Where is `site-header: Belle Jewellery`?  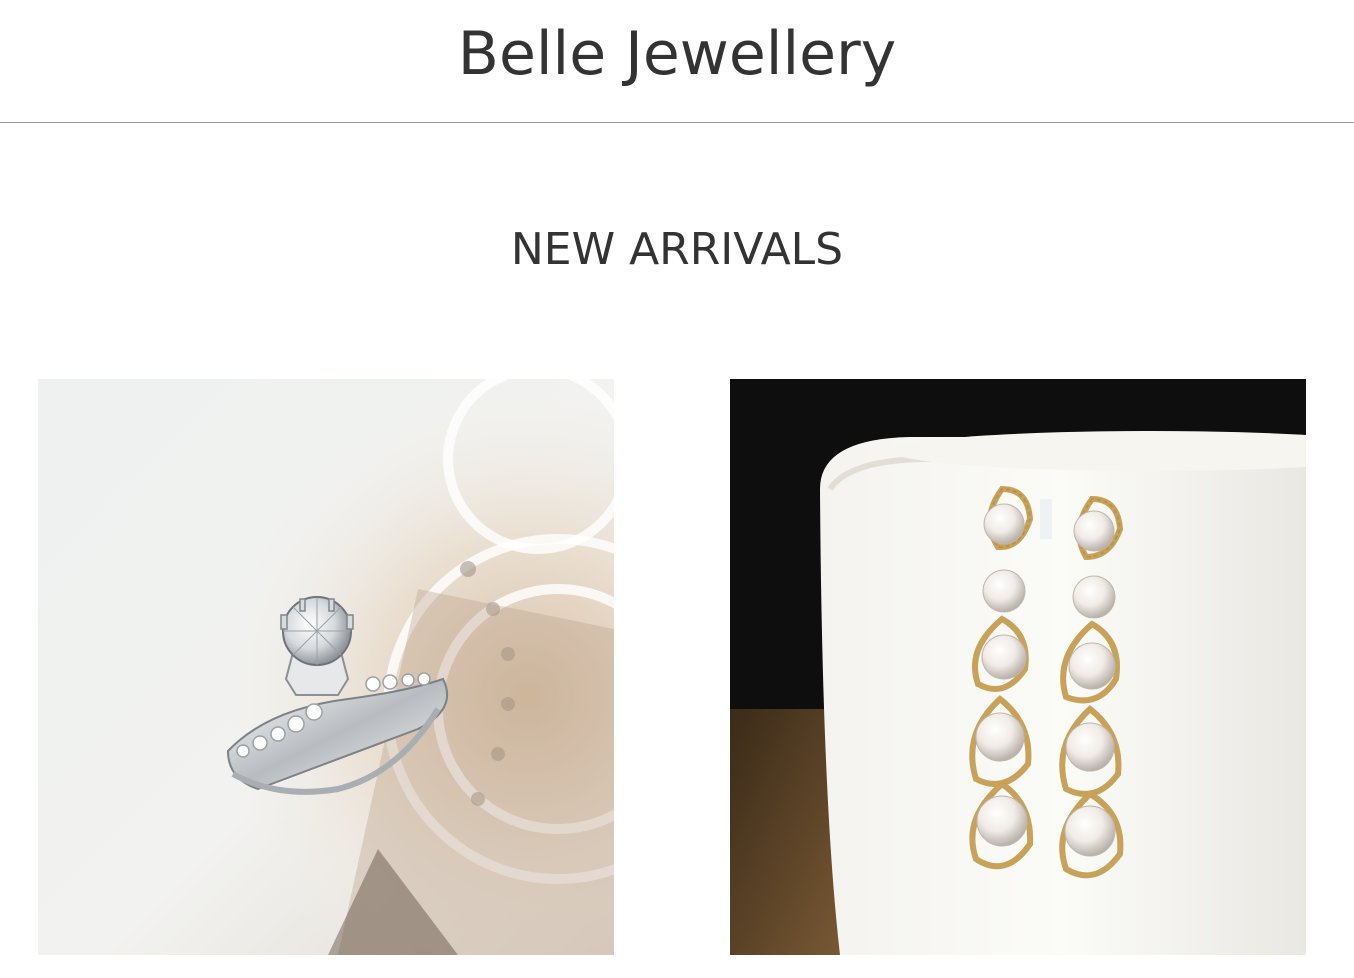
site-header: Belle Jewellery is located at coordinates (677, 61).